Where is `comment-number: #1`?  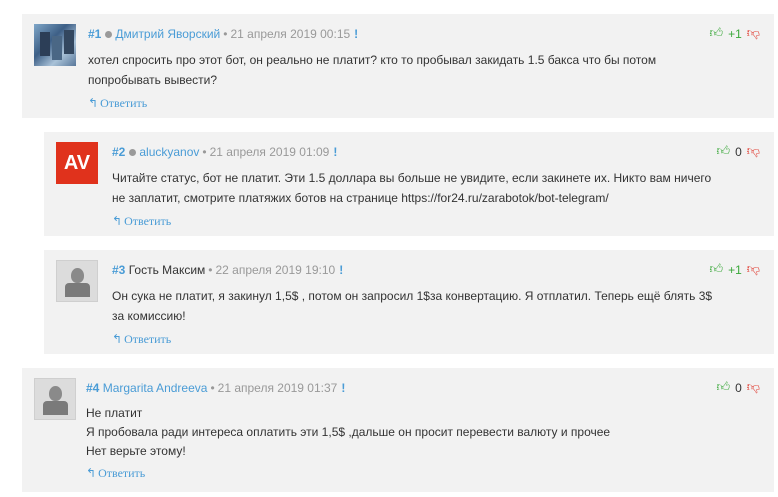 comment-number: #1 is located at coordinates (94, 34).